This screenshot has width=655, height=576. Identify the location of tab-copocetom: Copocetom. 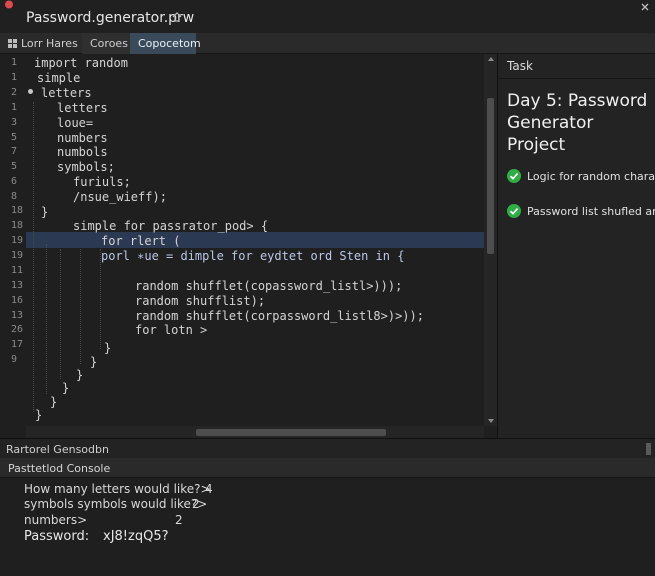
(165, 43).